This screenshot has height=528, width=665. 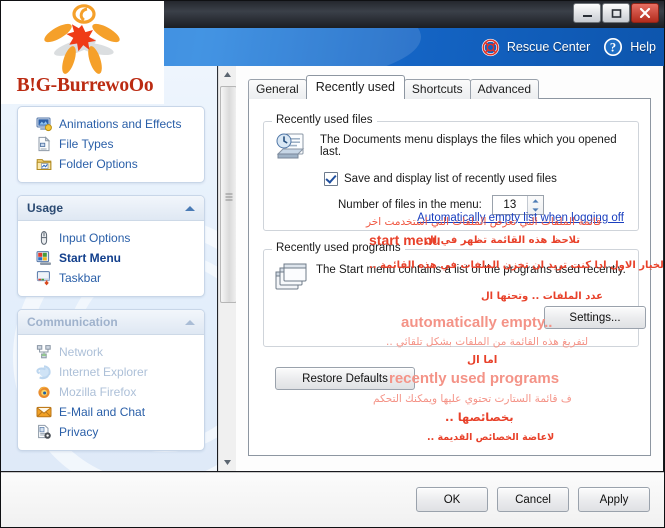 I want to click on tab-label: Recently used, so click(x=355, y=87).